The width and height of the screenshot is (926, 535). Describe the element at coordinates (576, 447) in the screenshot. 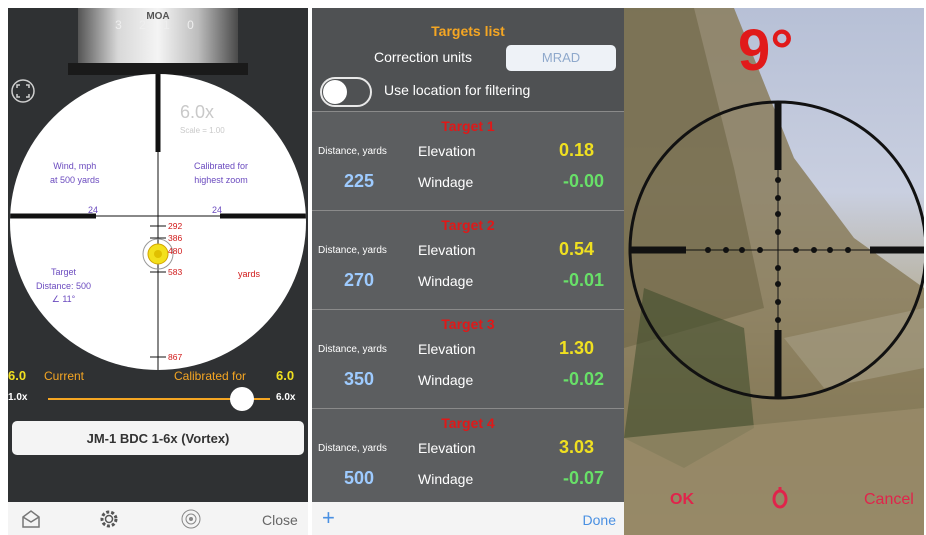

I see `elevation-value: 3.03` at that location.